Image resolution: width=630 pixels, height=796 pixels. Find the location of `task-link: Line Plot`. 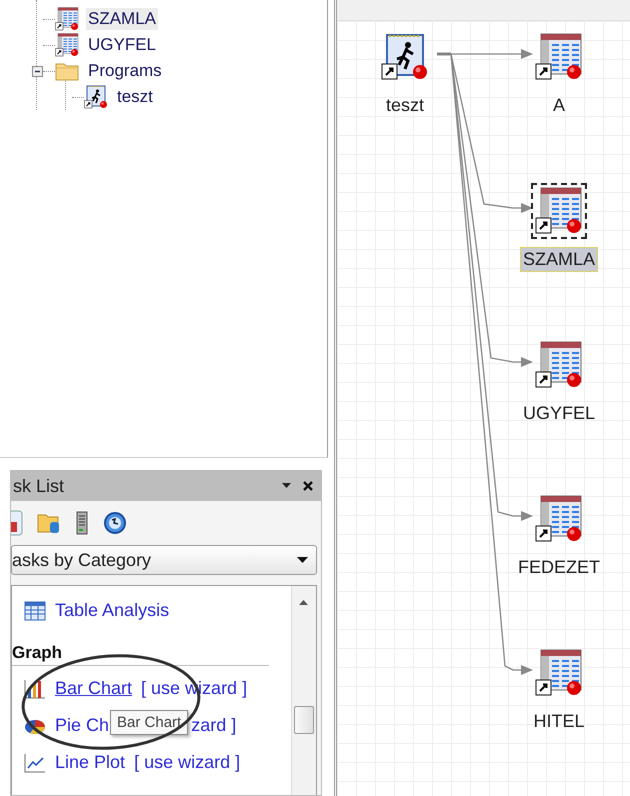

task-link: Line Plot is located at coordinates (90, 762).